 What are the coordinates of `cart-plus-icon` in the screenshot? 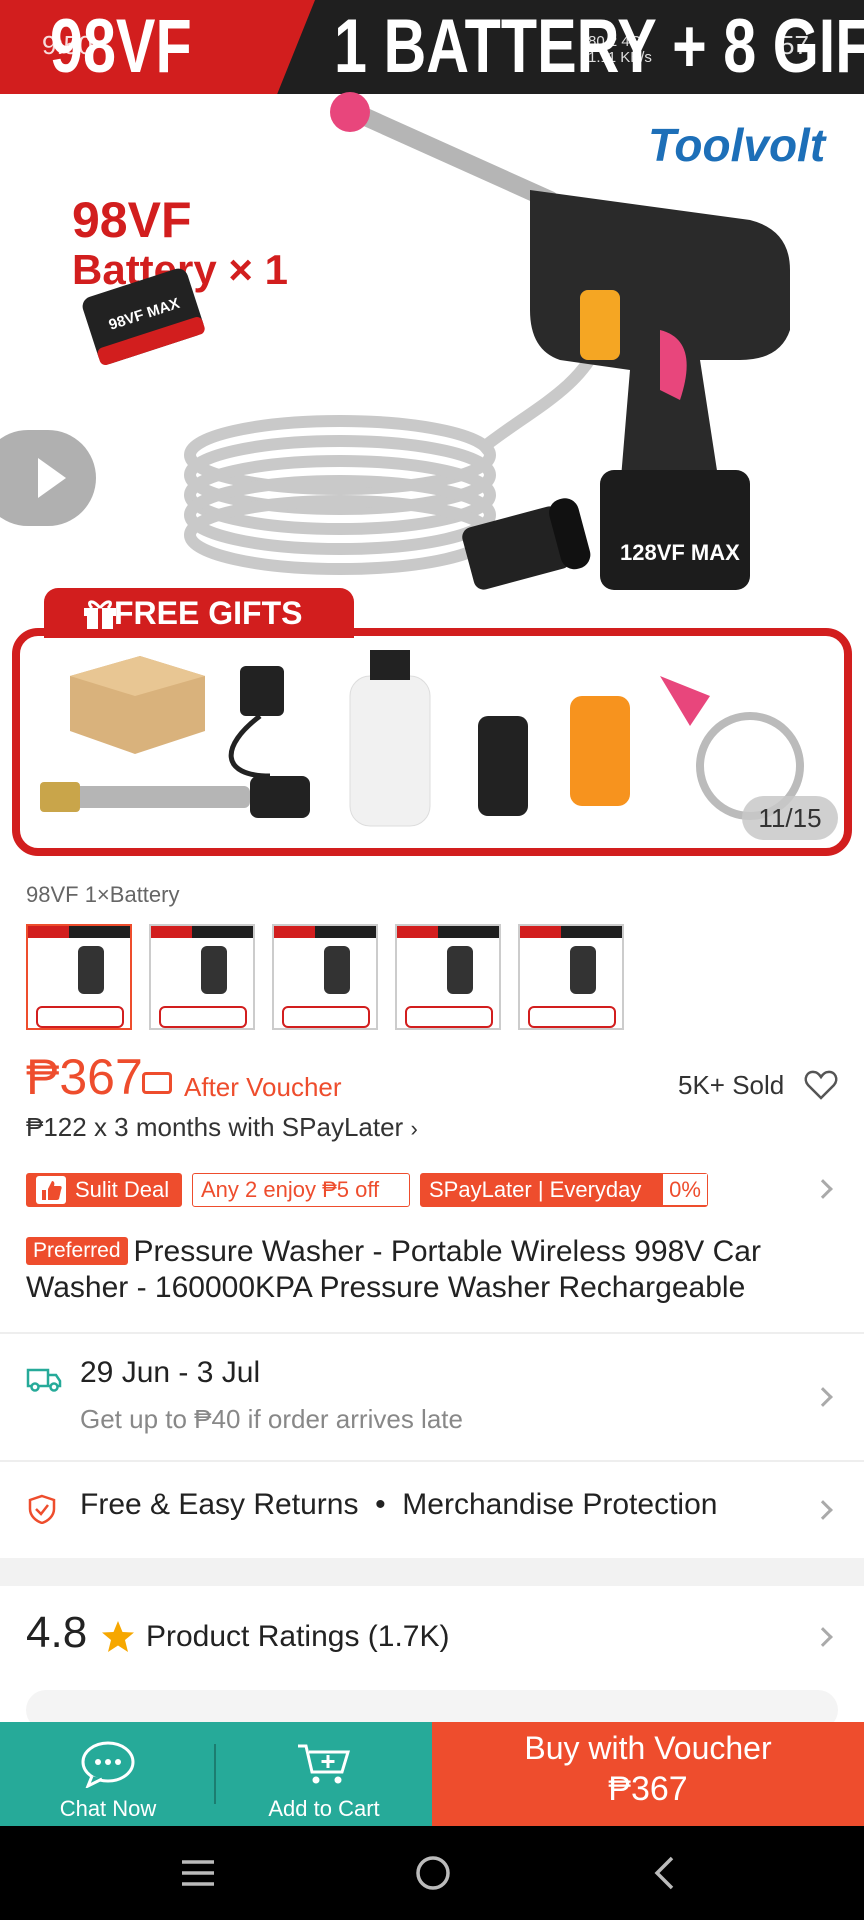 It's located at (324, 1764).